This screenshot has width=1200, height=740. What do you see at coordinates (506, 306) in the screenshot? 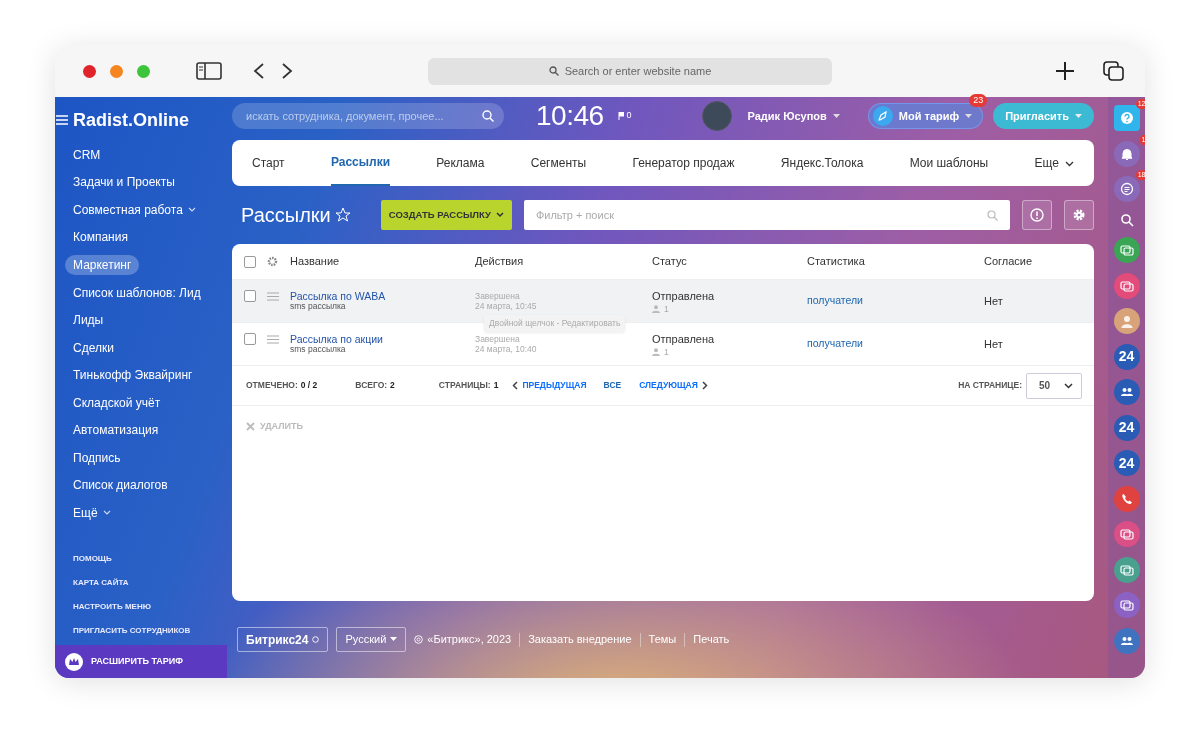
I see `action-date: 24 марта, 10:45` at bounding box center [506, 306].